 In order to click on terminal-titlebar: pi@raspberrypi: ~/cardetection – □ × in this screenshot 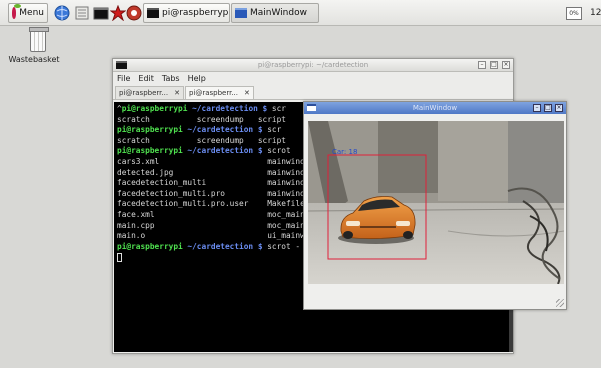, I will do `click(313, 65)`.